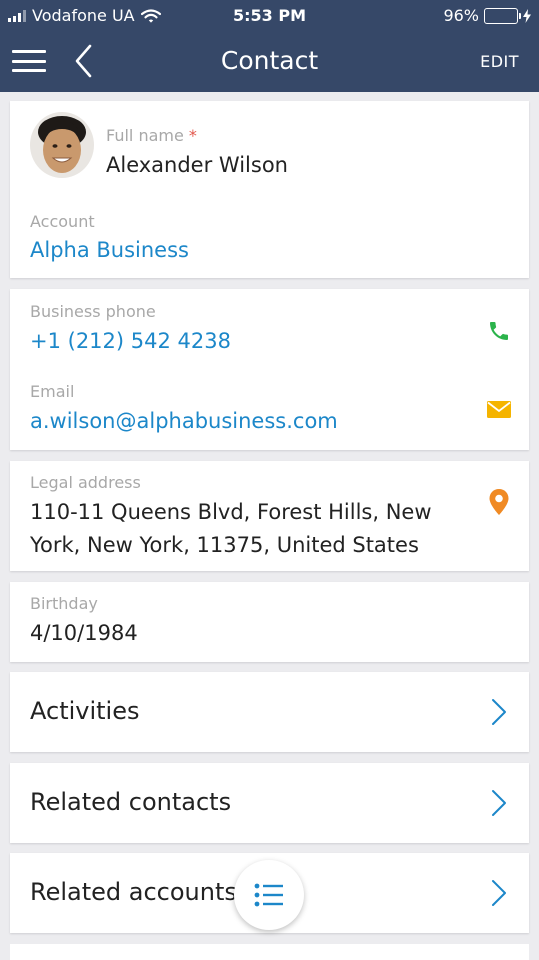  Describe the element at coordinates (145, 135) in the screenshot. I see `full-name-label-text: Full name` at that location.